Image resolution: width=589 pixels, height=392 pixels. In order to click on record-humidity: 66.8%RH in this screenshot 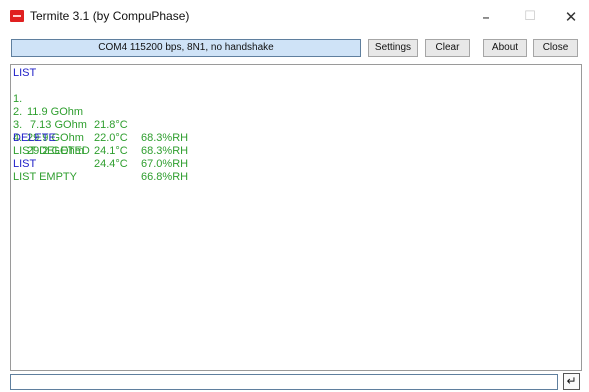, I will do `click(165, 177)`.